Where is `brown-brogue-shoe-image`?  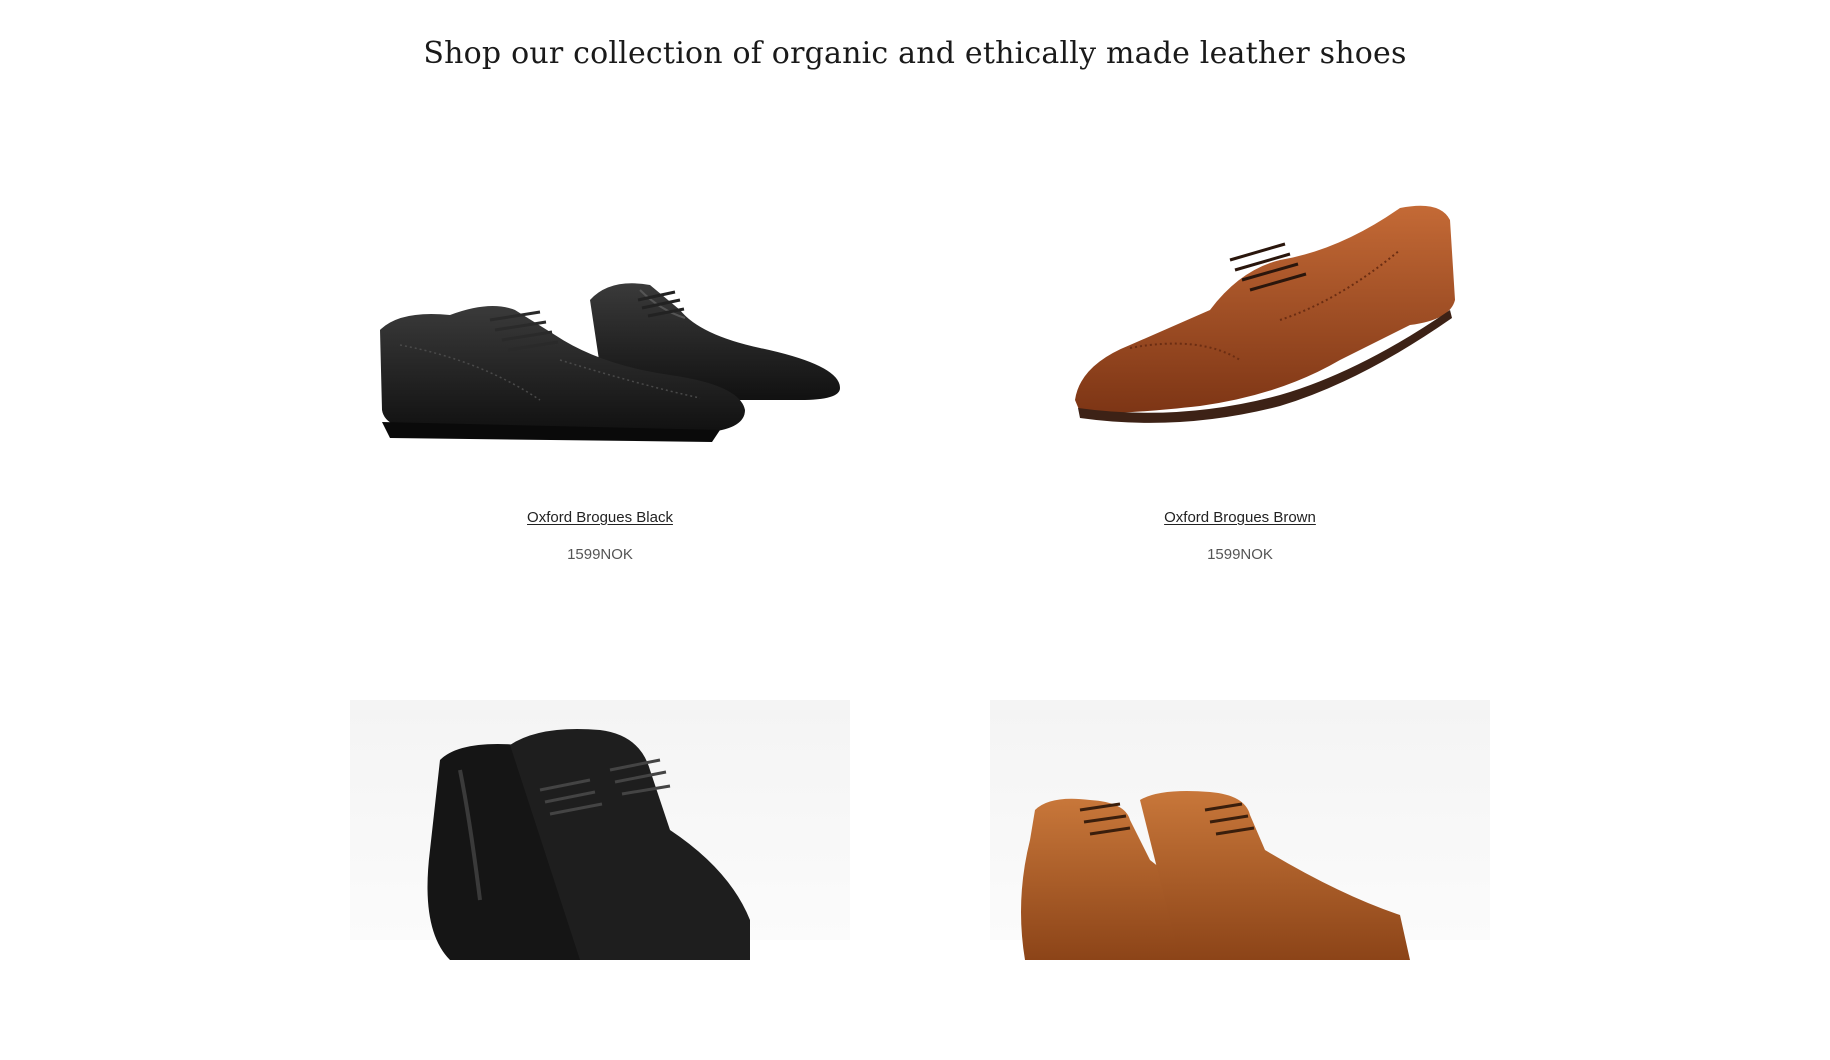 brown-brogue-shoe-image is located at coordinates (1265, 314).